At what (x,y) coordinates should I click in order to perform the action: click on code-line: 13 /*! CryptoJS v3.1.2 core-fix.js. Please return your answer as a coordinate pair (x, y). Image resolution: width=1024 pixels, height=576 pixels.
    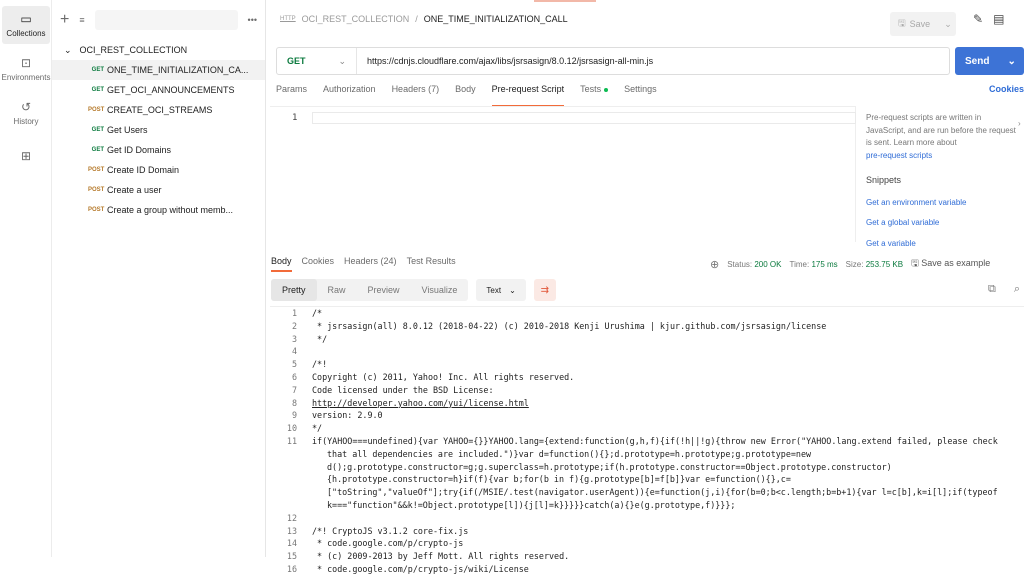
    Looking at the image, I should click on (647, 531).